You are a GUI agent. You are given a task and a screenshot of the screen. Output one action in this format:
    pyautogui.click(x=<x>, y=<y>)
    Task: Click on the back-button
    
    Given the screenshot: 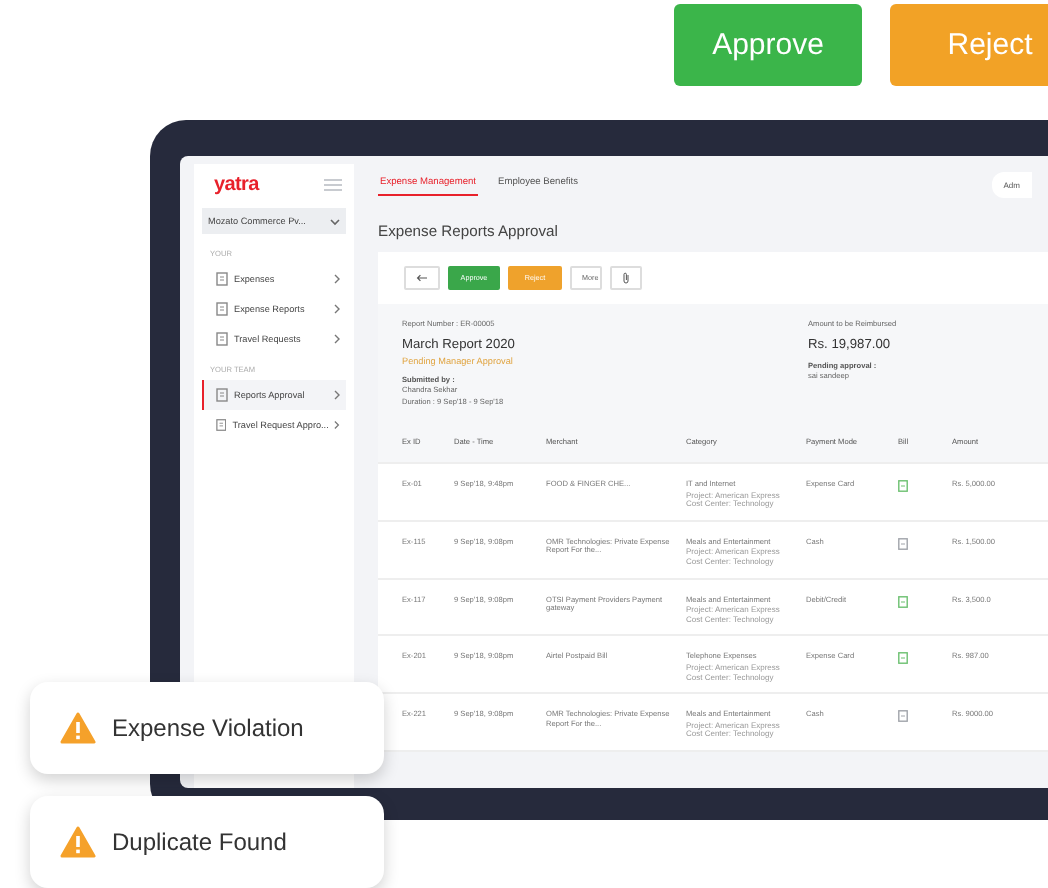 What is the action you would take?
    pyautogui.click(x=422, y=278)
    